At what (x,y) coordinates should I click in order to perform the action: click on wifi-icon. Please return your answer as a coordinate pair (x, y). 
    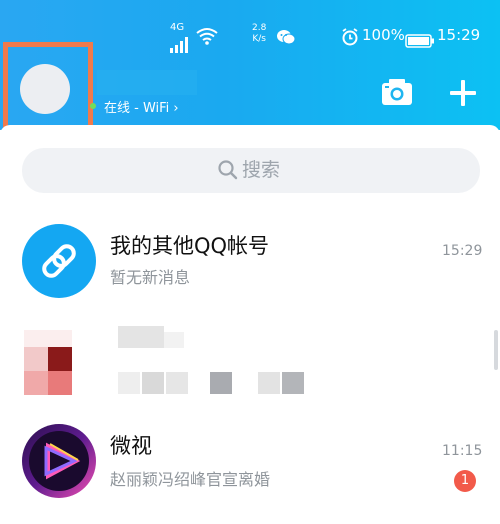
    Looking at the image, I should click on (207, 40).